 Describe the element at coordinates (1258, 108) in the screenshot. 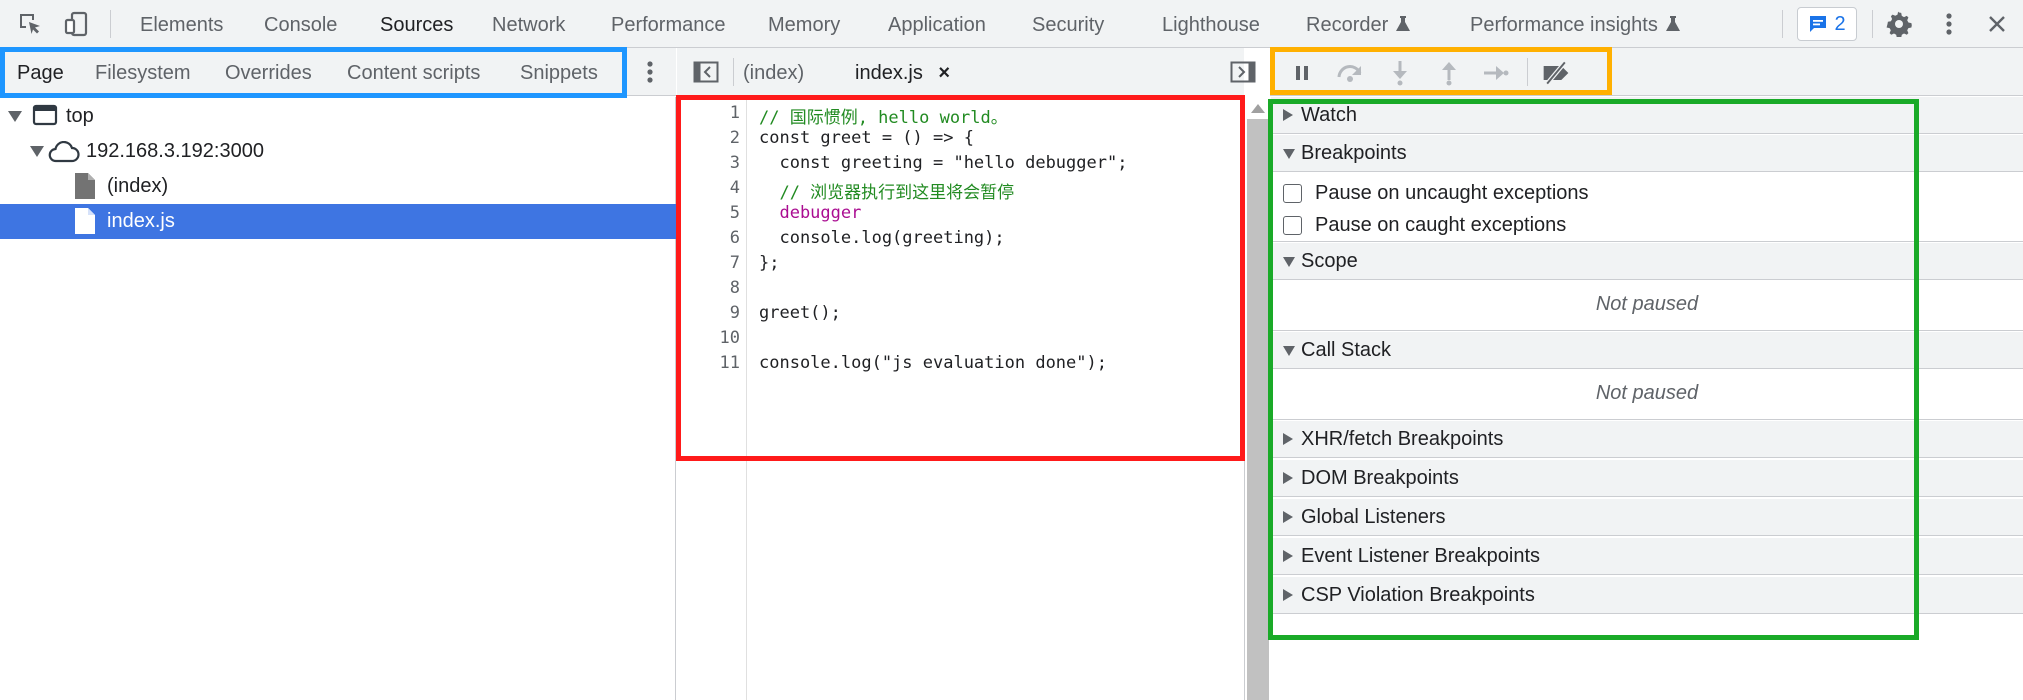

I see `scroll-up-arrow-icon` at that location.